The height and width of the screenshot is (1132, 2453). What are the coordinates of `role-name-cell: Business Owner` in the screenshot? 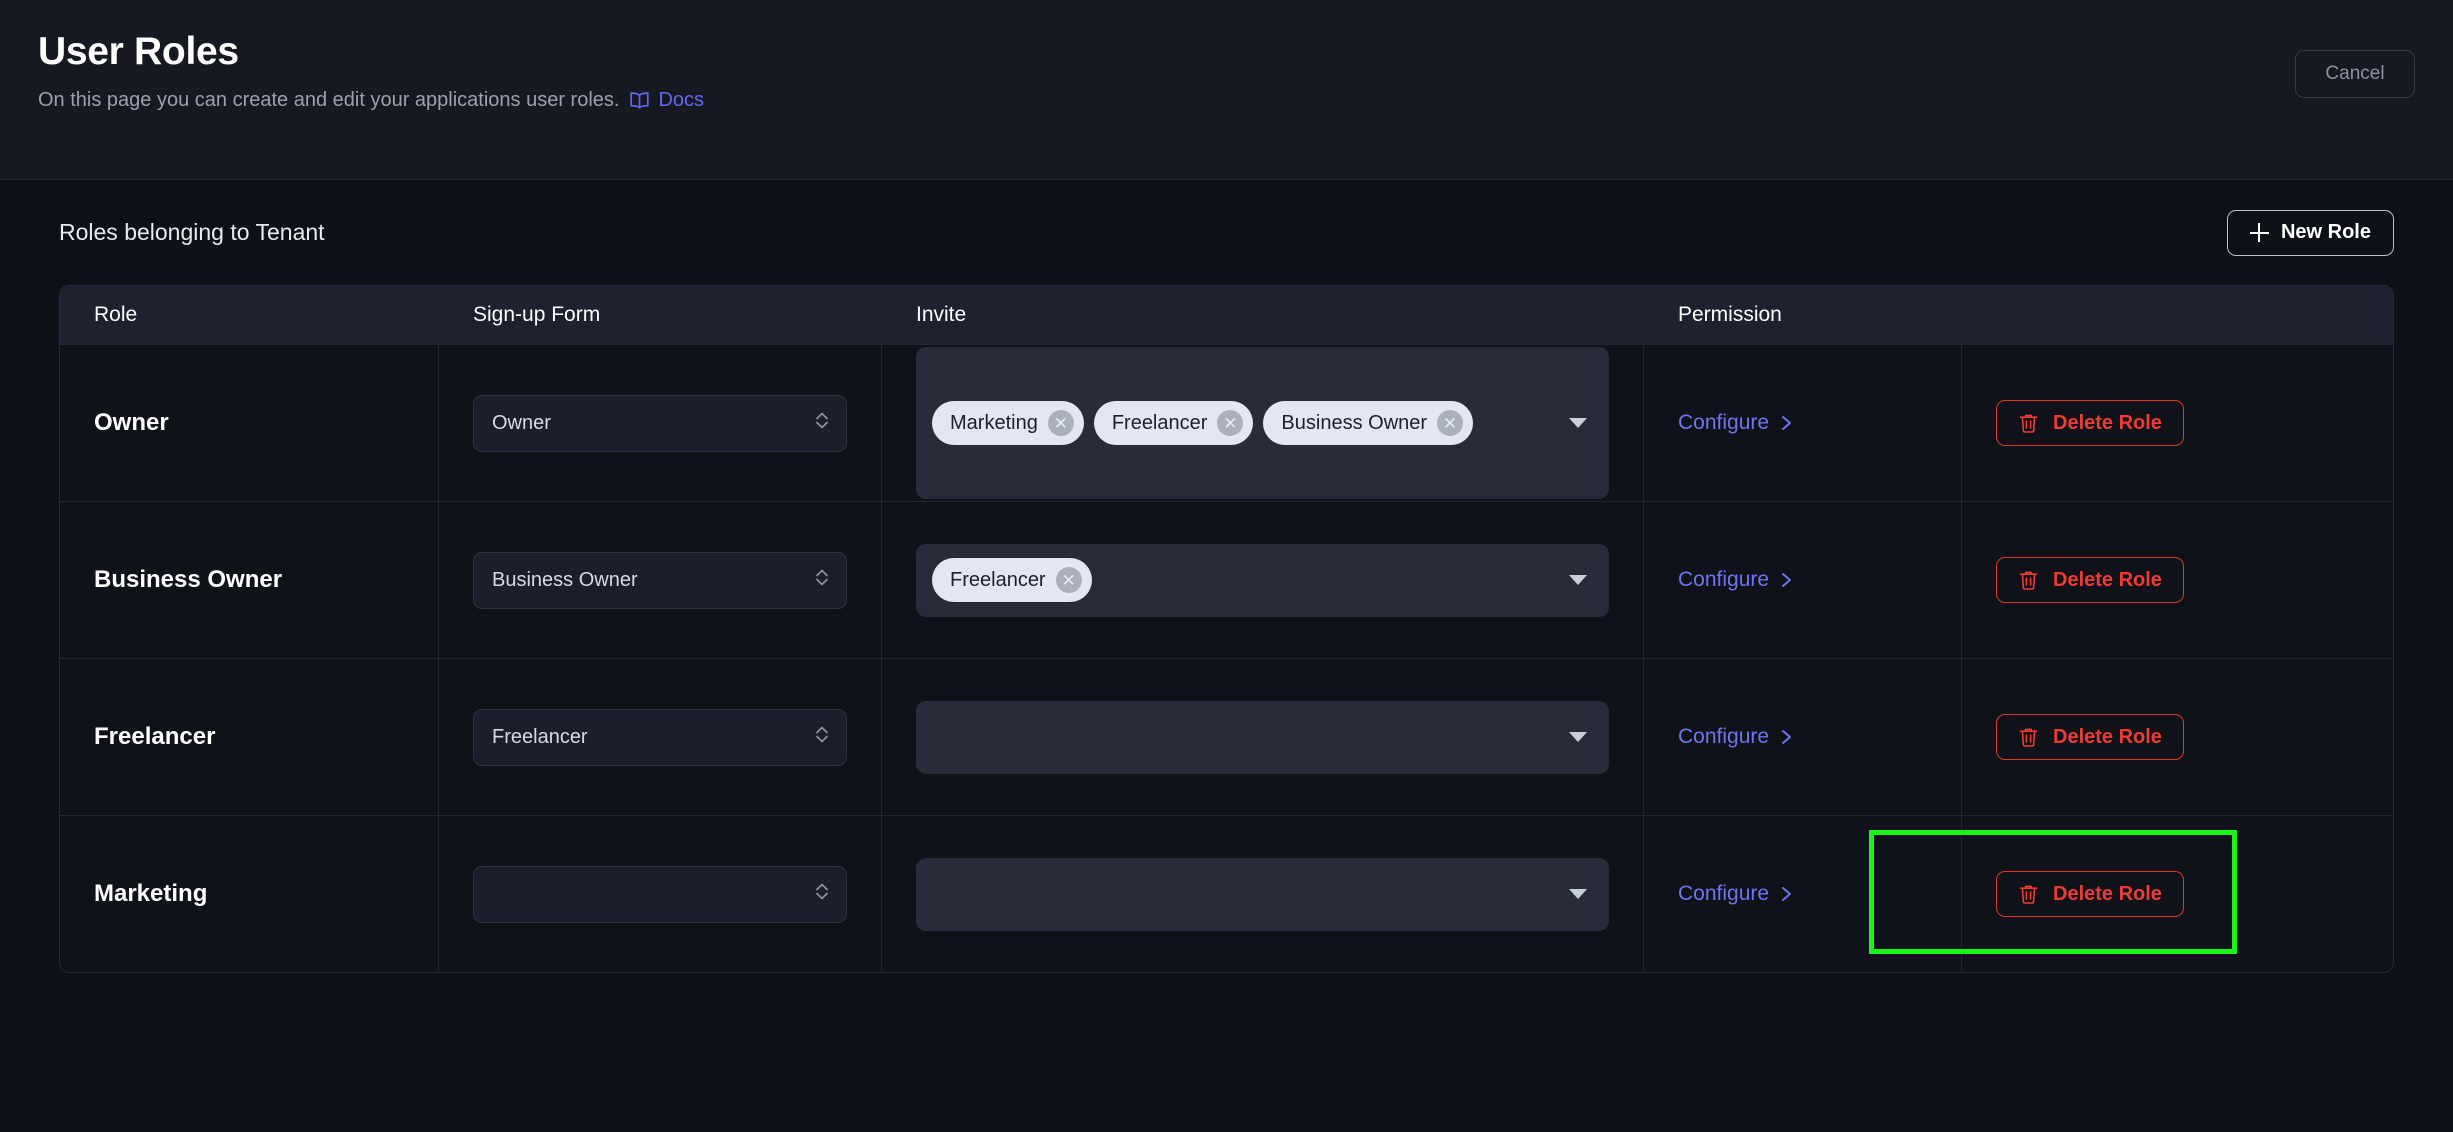 It's located at (249, 580).